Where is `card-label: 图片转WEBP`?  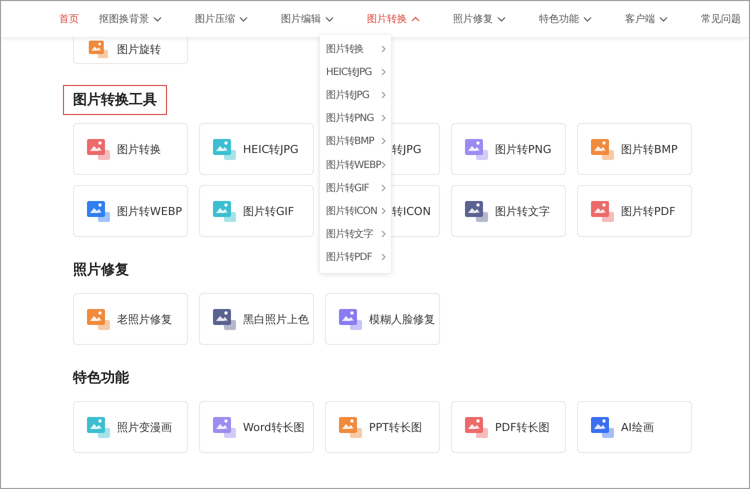 card-label: 图片转WEBP is located at coordinates (149, 211).